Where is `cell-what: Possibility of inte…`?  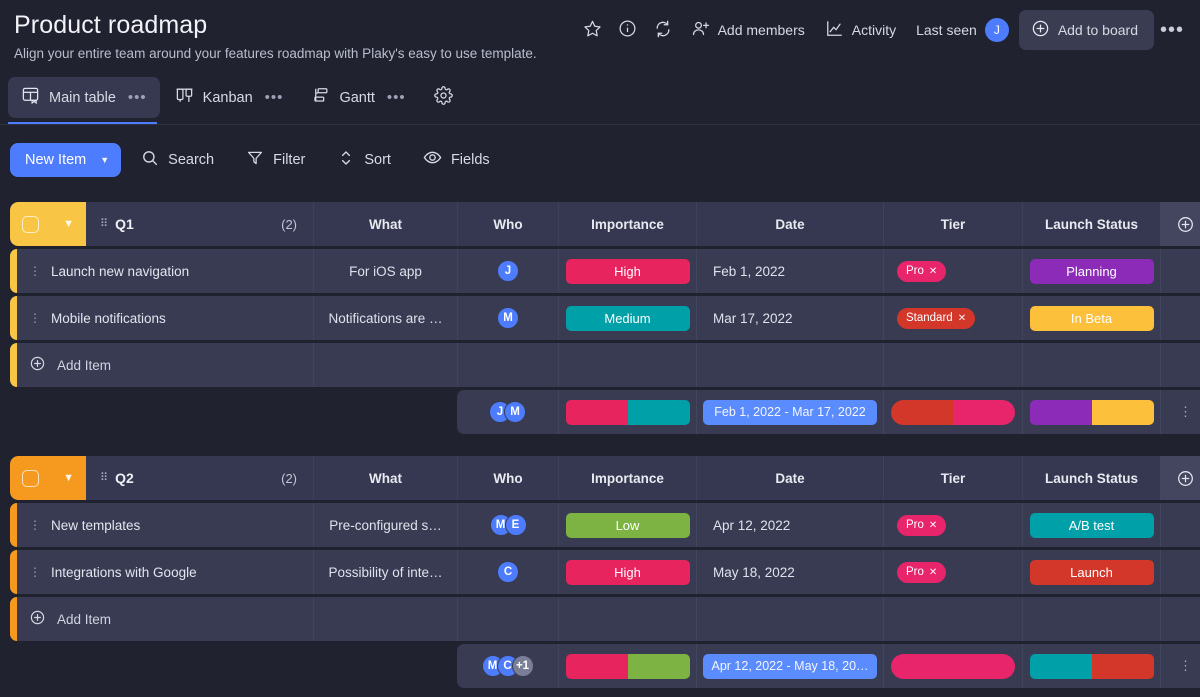
cell-what: Possibility of inte… is located at coordinates (385, 572).